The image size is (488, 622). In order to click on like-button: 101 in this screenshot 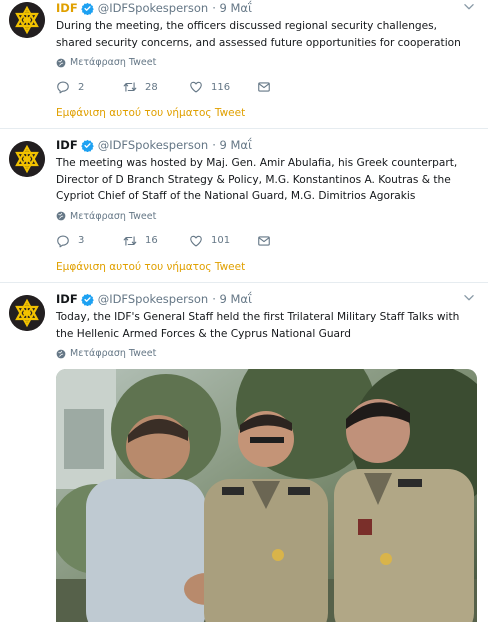, I will do `click(223, 241)`.